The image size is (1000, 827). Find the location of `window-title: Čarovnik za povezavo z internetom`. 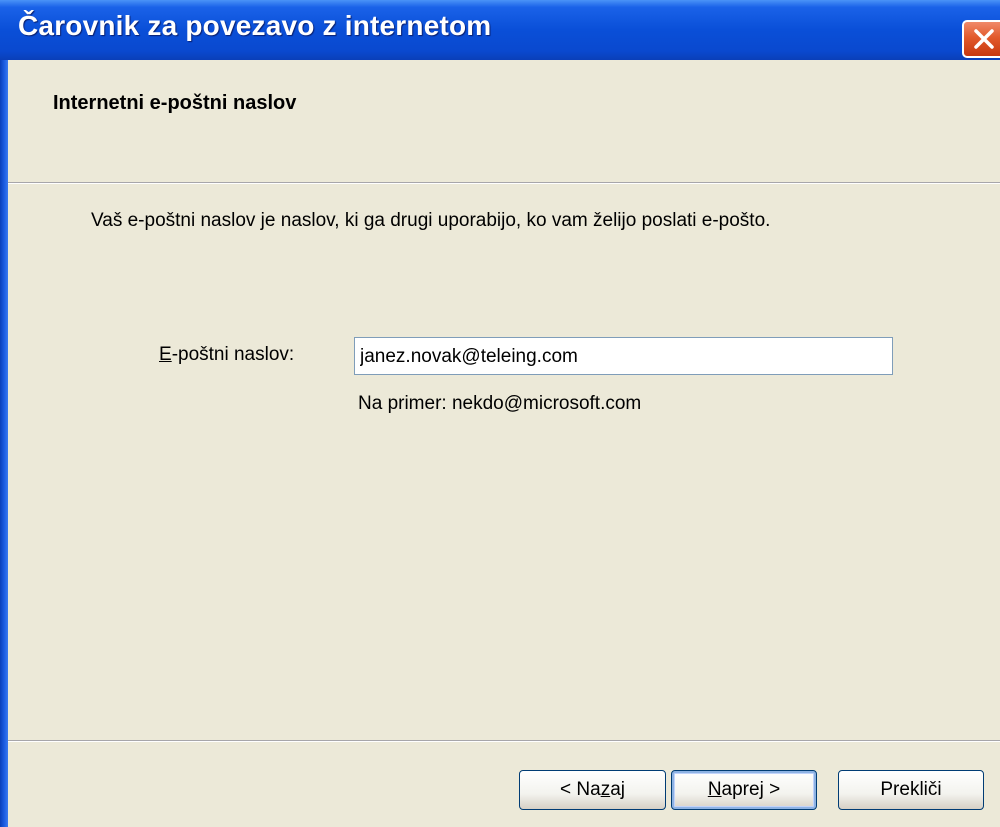

window-title: Čarovnik za povezavo z internetom is located at coordinates (255, 25).